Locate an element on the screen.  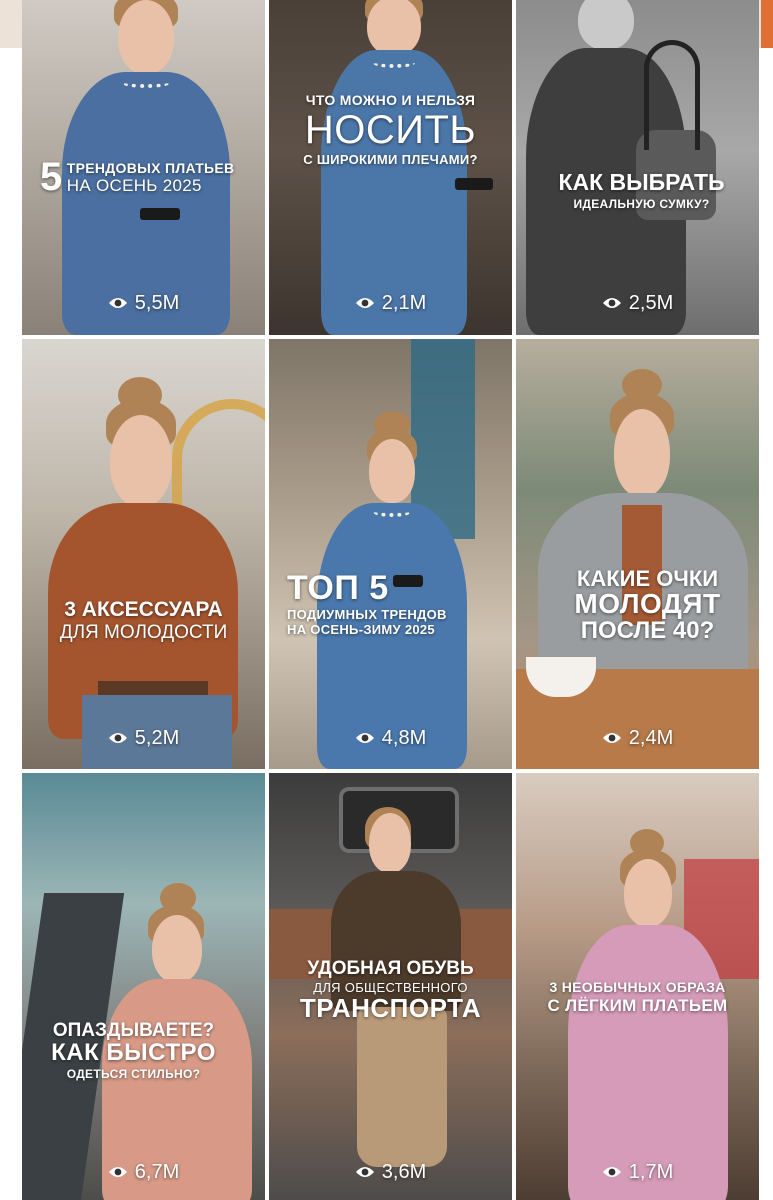
view-count-value: 6,7M is located at coordinates (157, 1172).